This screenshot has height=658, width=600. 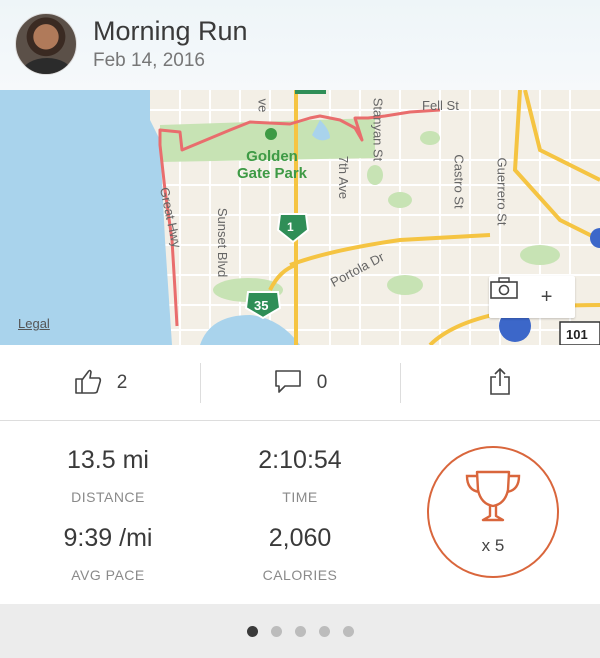 I want to click on comment-icon, so click(x=288, y=383).